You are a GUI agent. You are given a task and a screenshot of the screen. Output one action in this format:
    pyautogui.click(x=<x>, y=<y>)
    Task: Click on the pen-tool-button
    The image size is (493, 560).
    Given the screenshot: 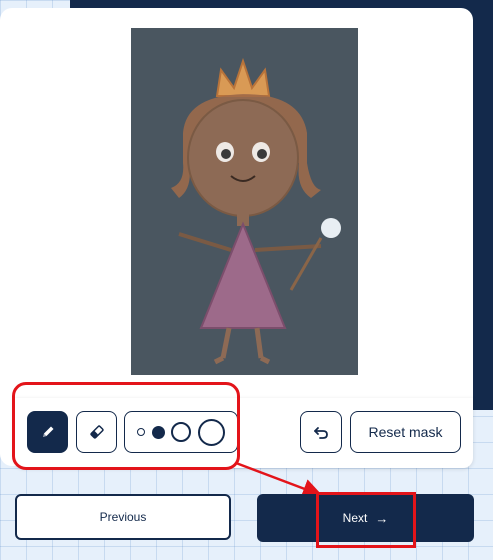 What is the action you would take?
    pyautogui.click(x=47, y=432)
    